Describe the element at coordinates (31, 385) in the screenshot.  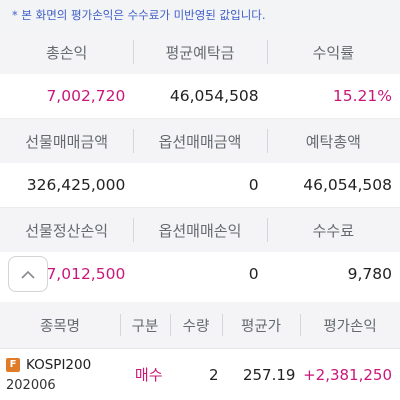
I see `symbol-expiry: 202006` at that location.